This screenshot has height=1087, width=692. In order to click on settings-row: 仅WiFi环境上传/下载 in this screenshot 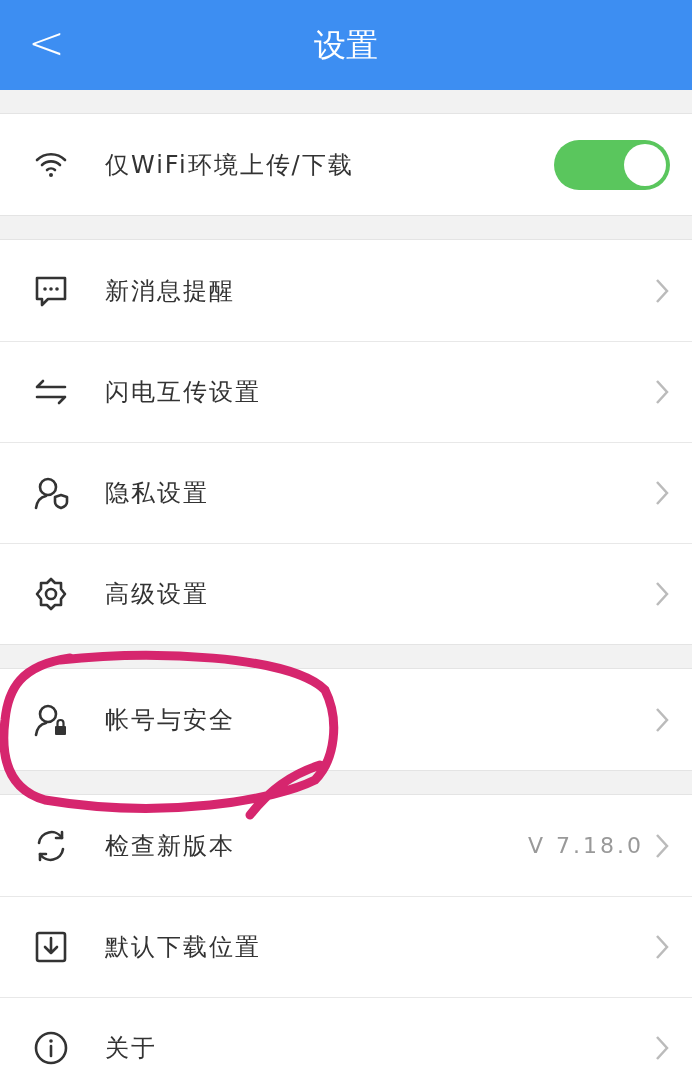, I will do `click(346, 164)`.